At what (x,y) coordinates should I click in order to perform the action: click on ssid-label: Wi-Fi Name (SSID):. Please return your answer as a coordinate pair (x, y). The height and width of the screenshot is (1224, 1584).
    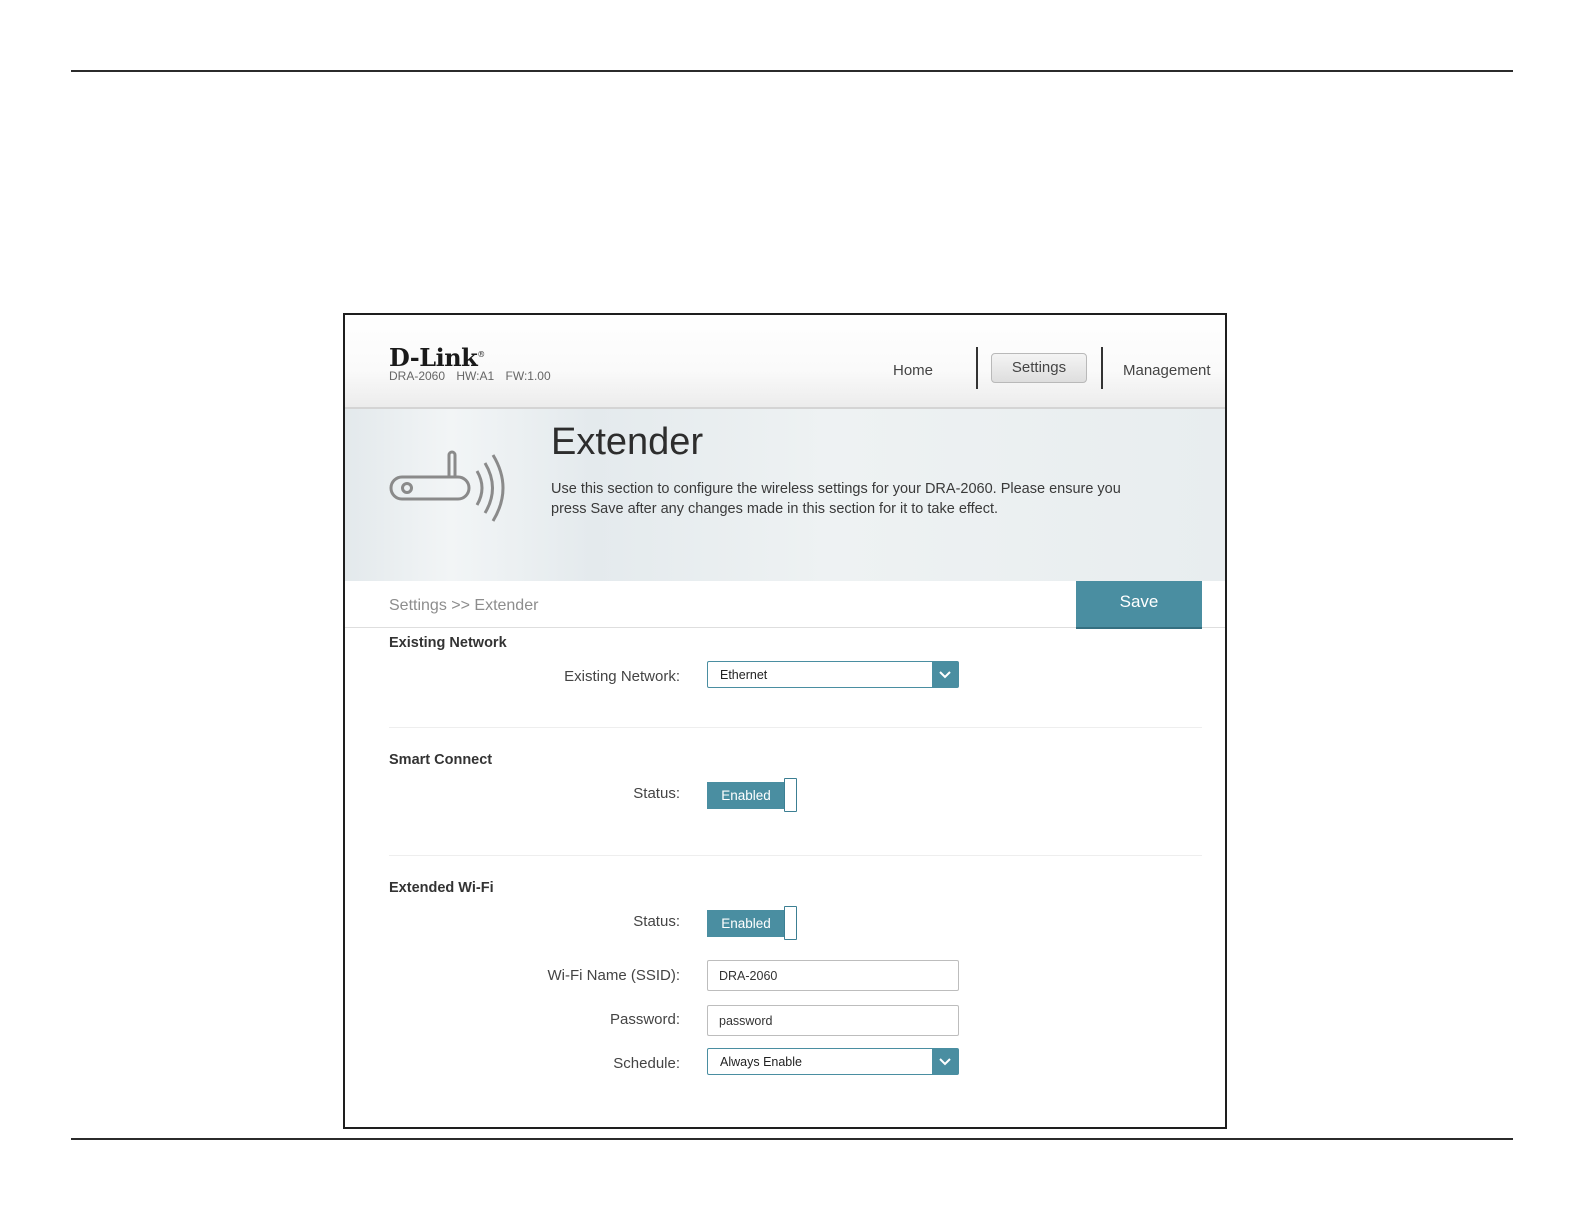
    Looking at the image, I should click on (614, 975).